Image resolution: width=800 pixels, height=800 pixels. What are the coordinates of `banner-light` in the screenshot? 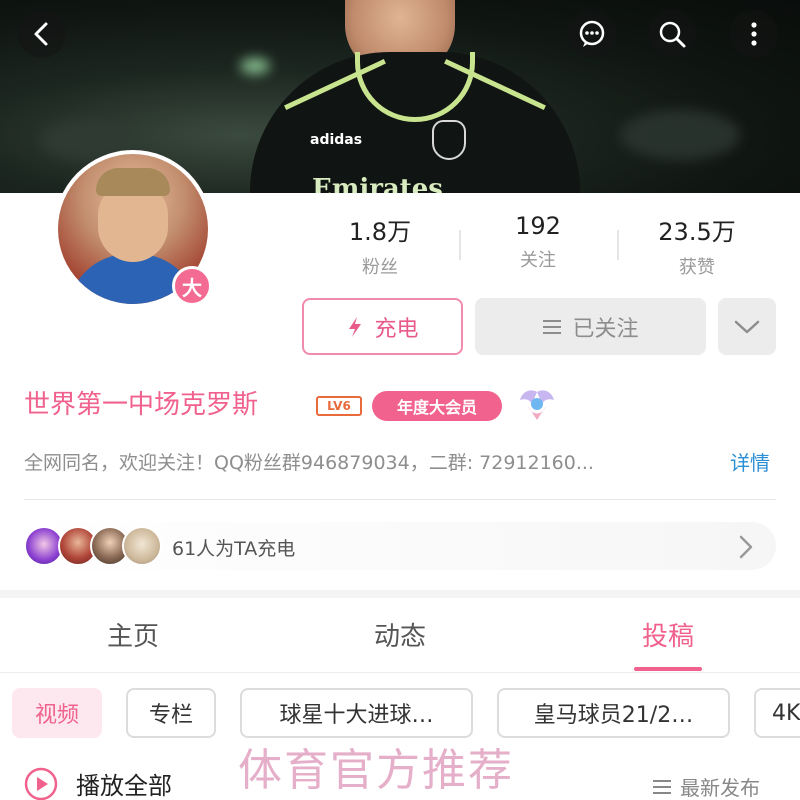 It's located at (255, 66).